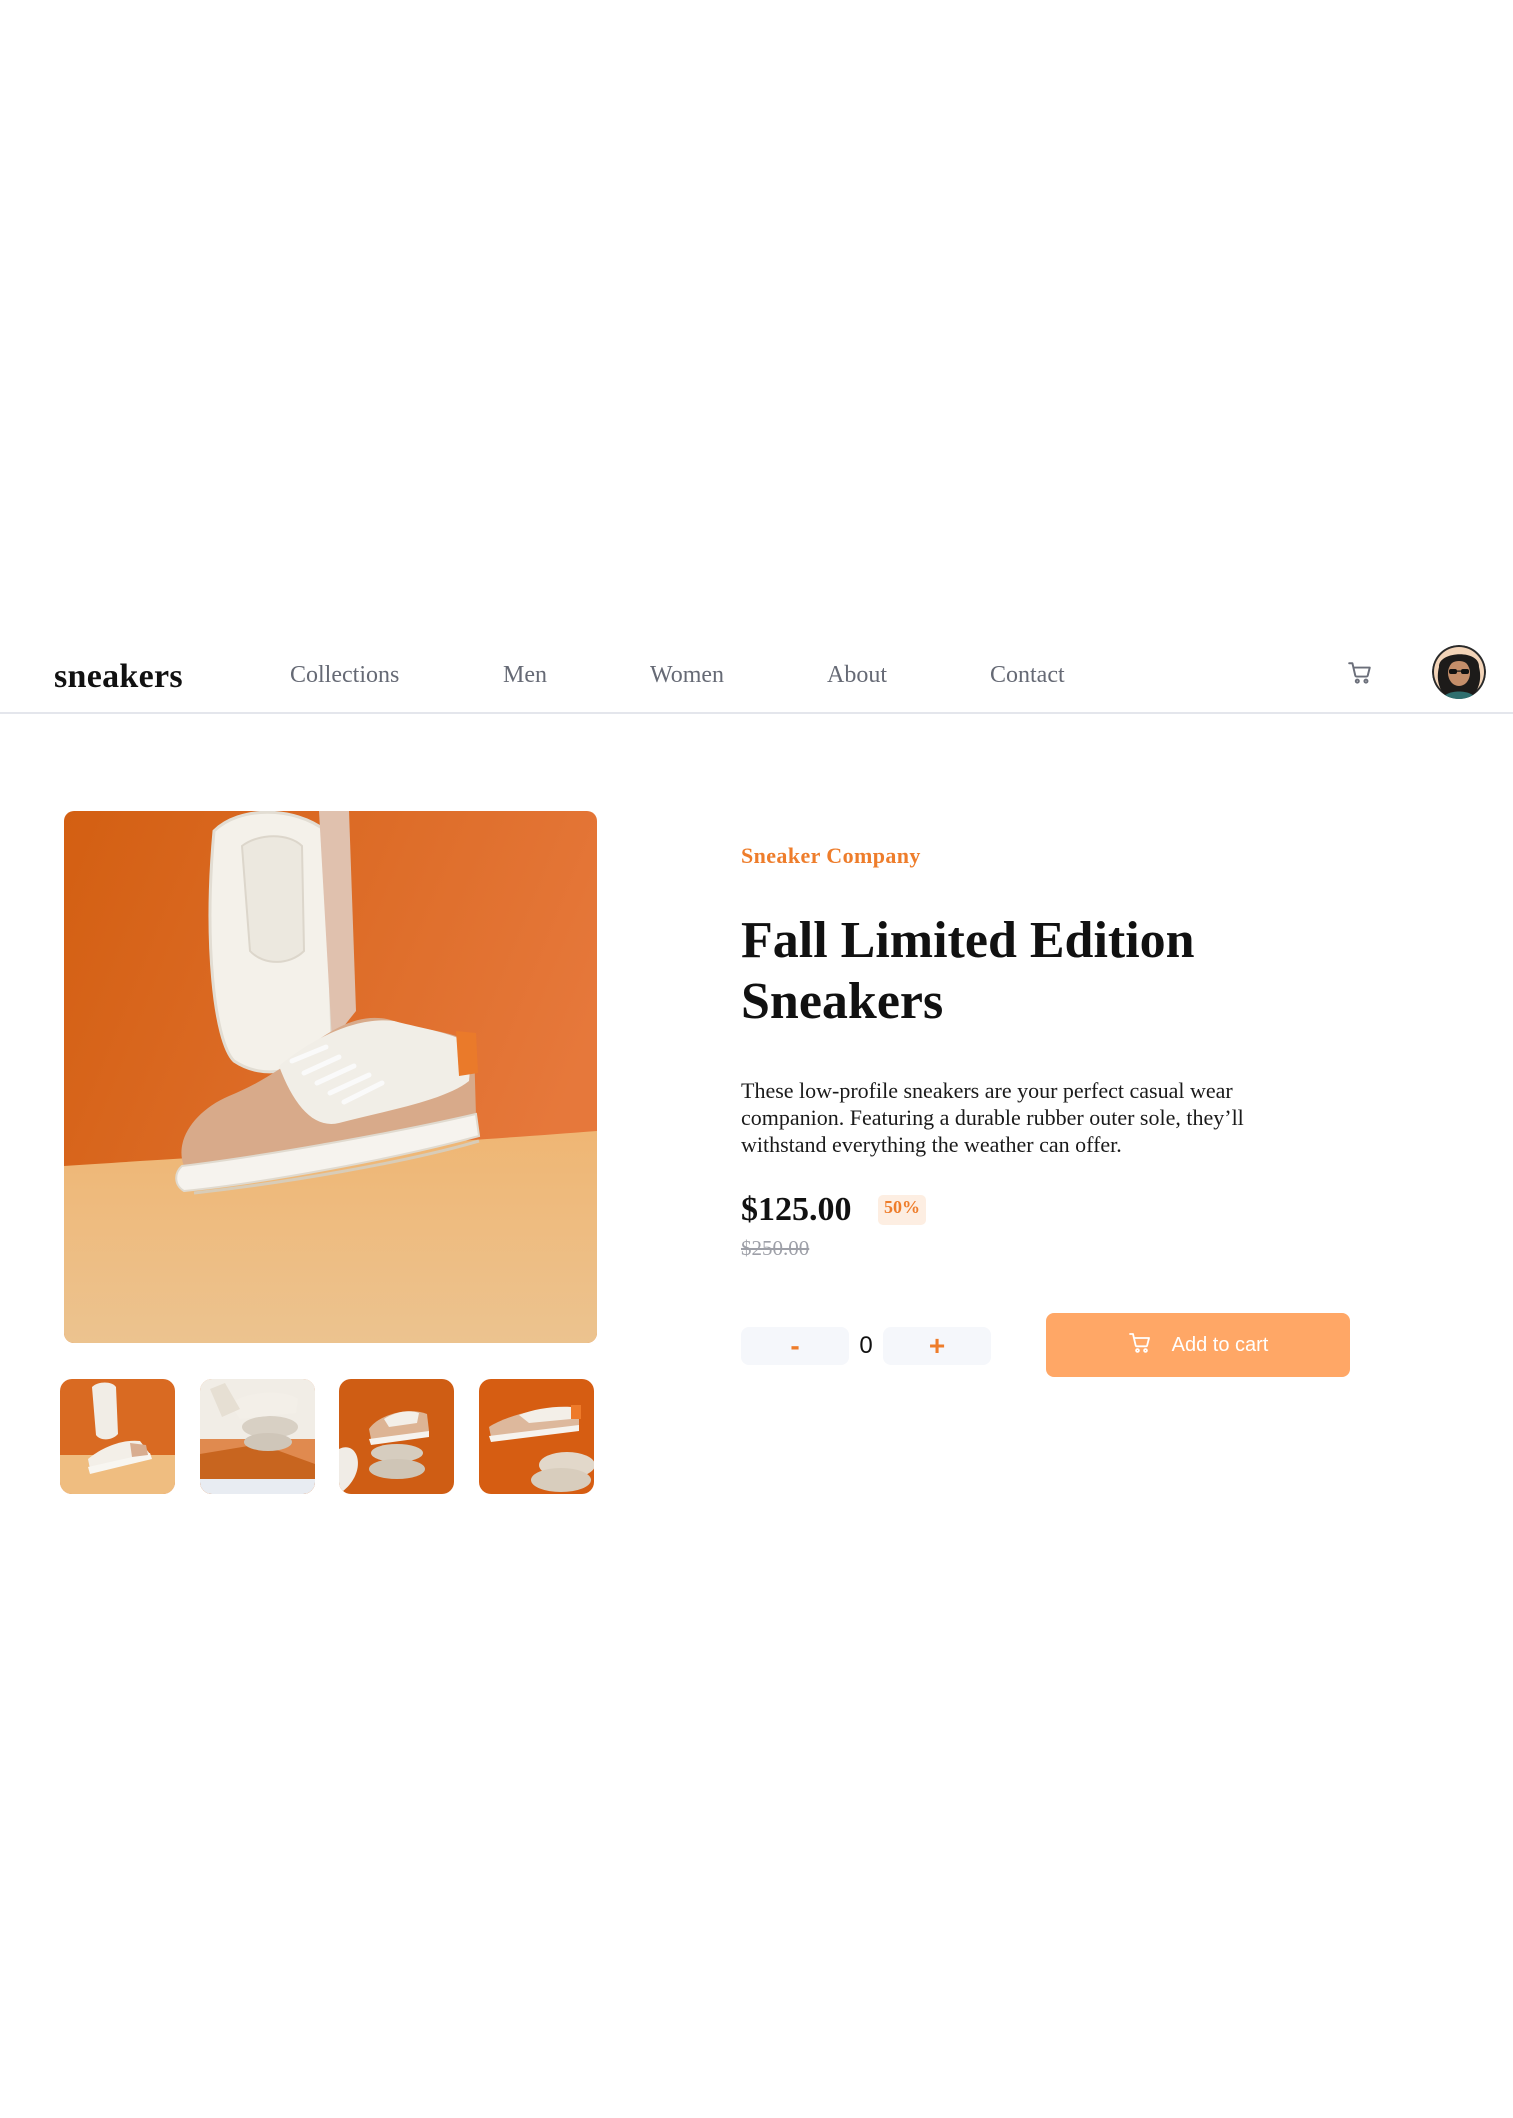  Describe the element at coordinates (937, 1346) in the screenshot. I see `quantity-increase-button: +` at that location.